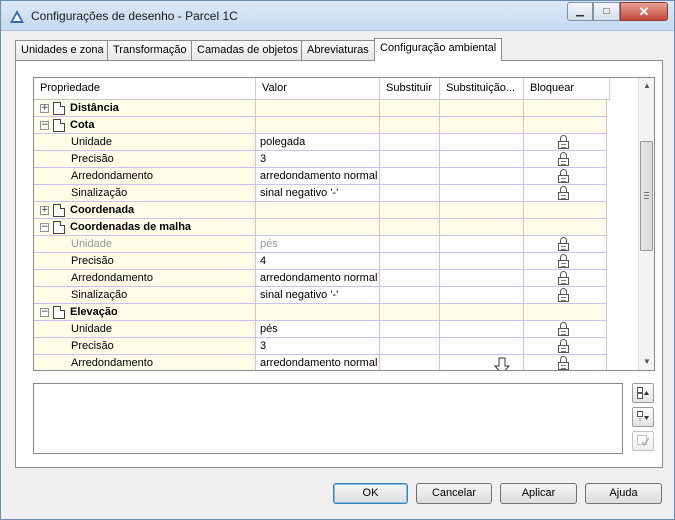 The image size is (675, 520). I want to click on category-cell: − Cota, so click(145, 125).